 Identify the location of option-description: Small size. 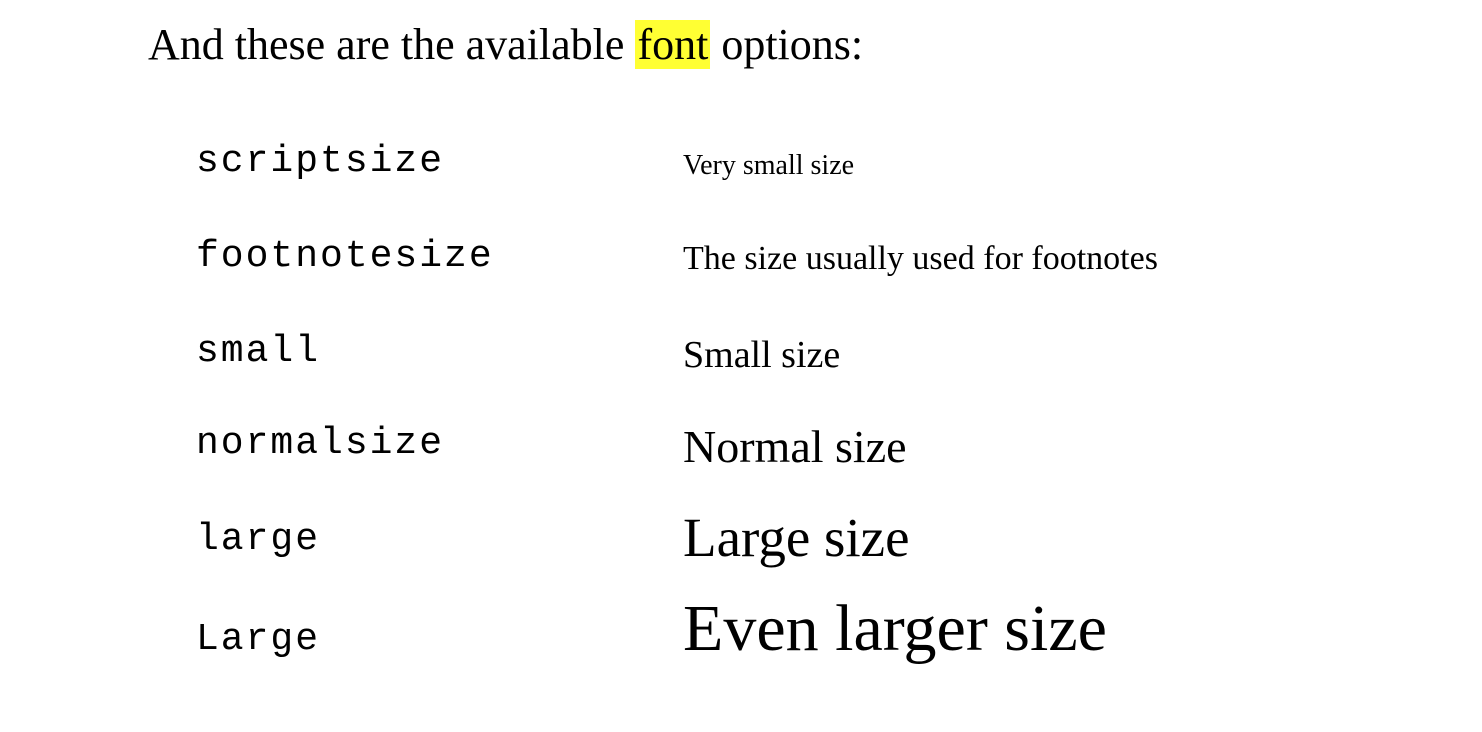
(762, 355).